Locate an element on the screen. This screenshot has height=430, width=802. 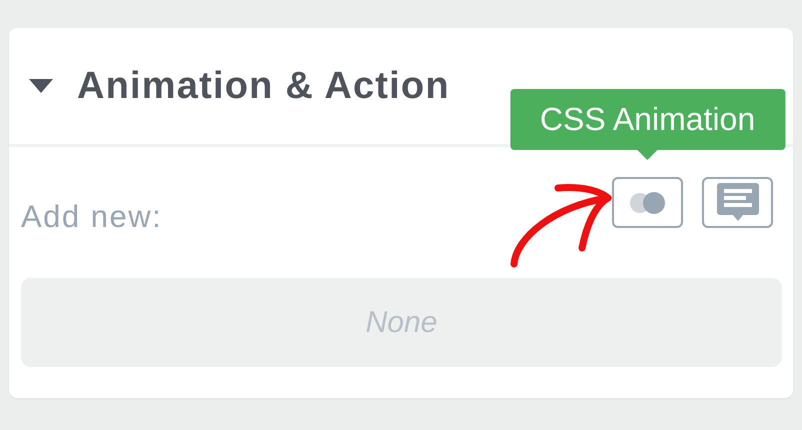
message-icon is located at coordinates (737, 202).